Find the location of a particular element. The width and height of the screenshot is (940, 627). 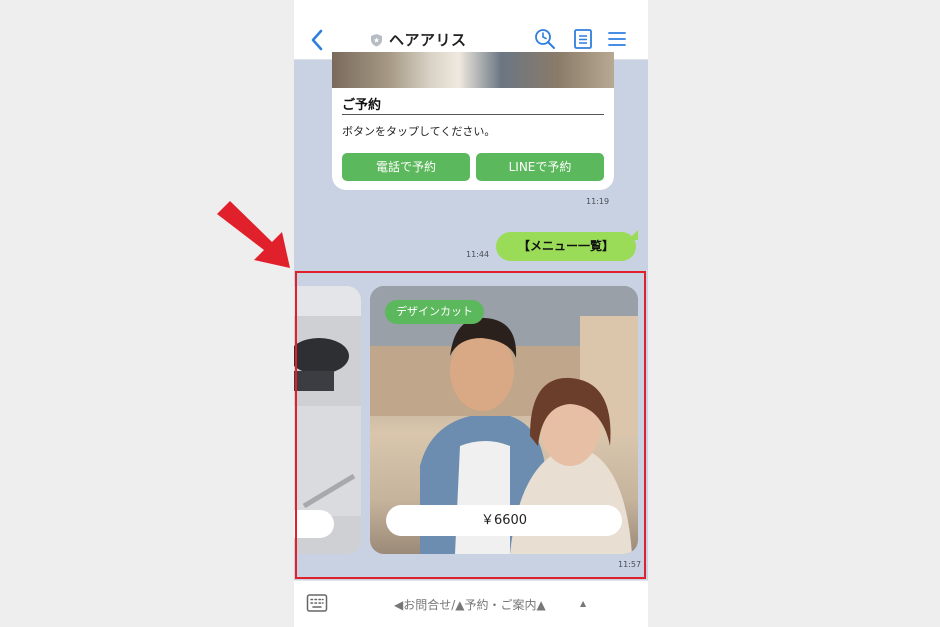

shield-icon is located at coordinates (376, 39).